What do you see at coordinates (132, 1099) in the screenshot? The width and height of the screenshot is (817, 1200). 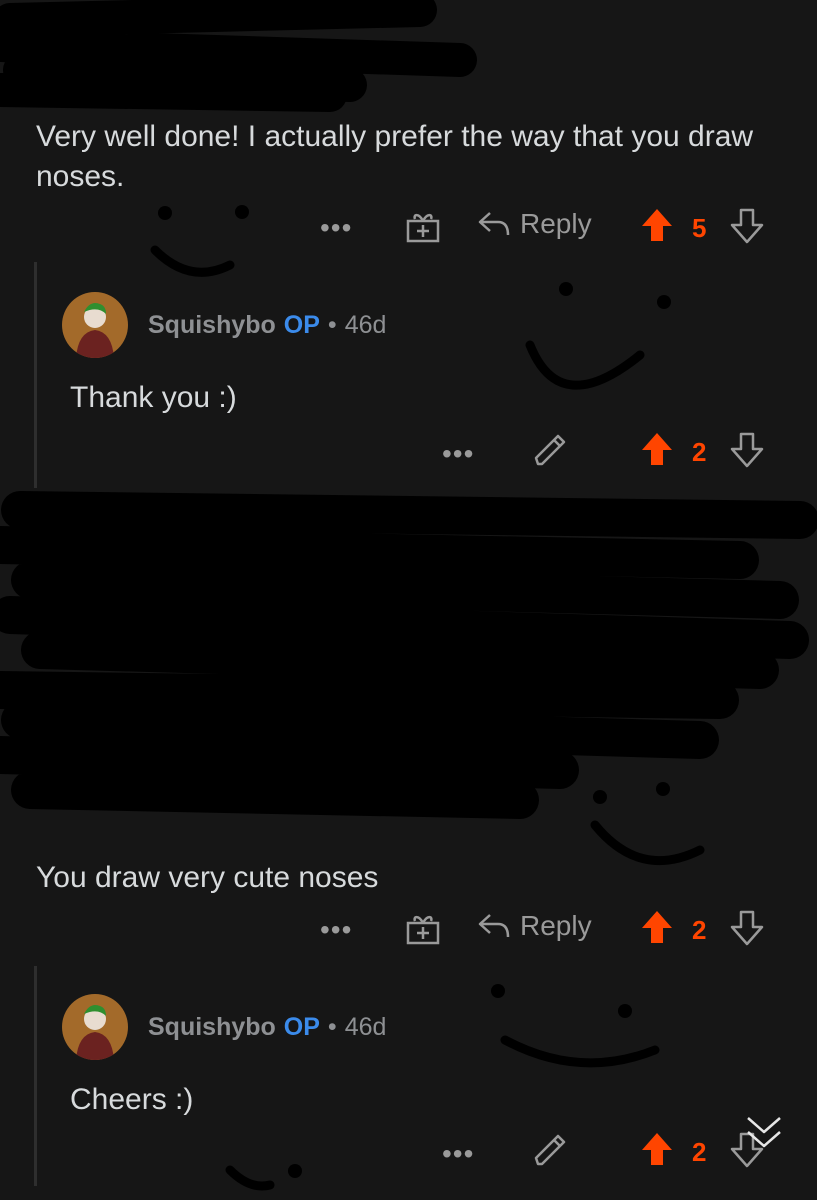 I see `reply-2-text: Cheers :)` at bounding box center [132, 1099].